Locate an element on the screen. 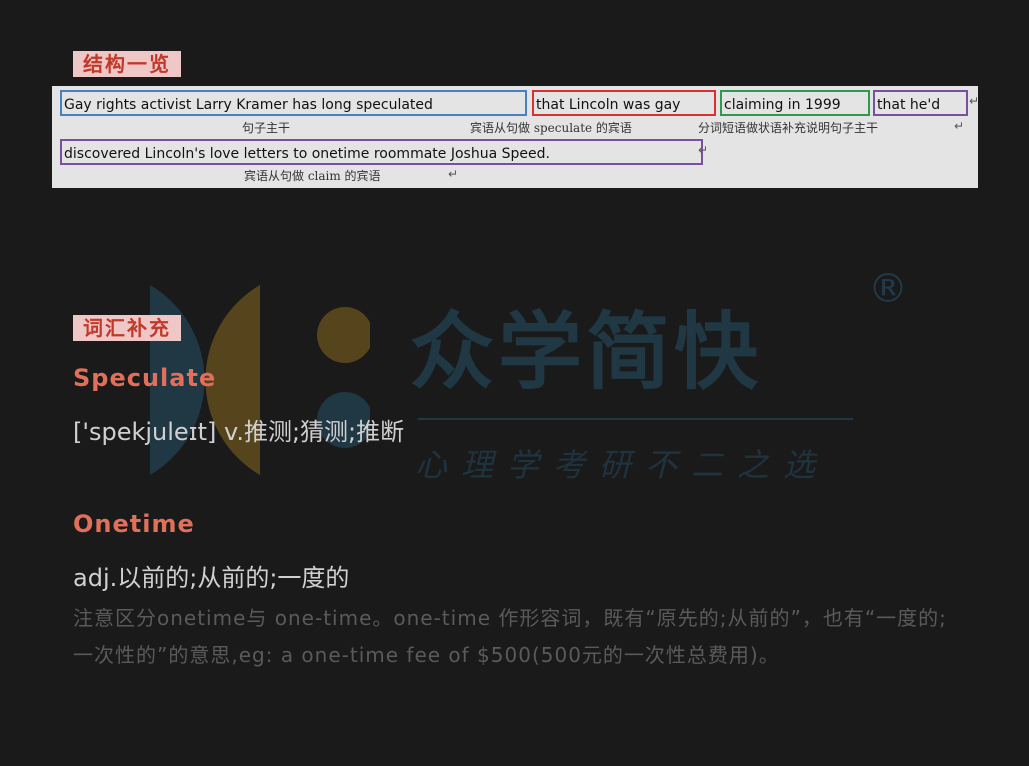  registered-icon: ® is located at coordinates (888, 289).